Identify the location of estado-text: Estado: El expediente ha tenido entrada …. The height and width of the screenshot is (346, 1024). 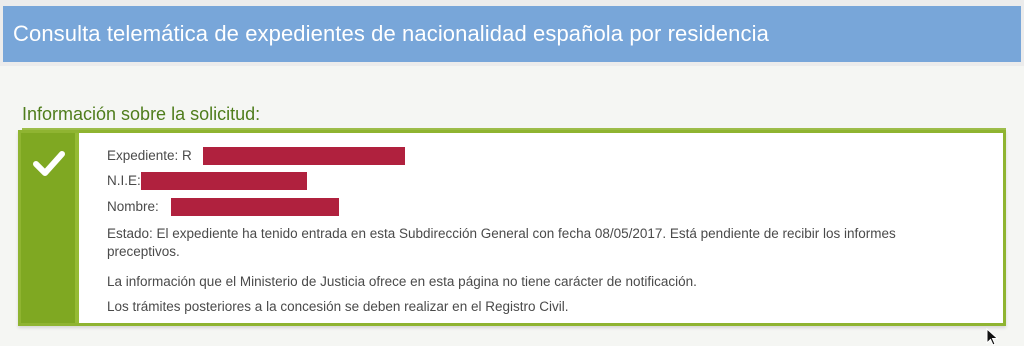
(501, 242).